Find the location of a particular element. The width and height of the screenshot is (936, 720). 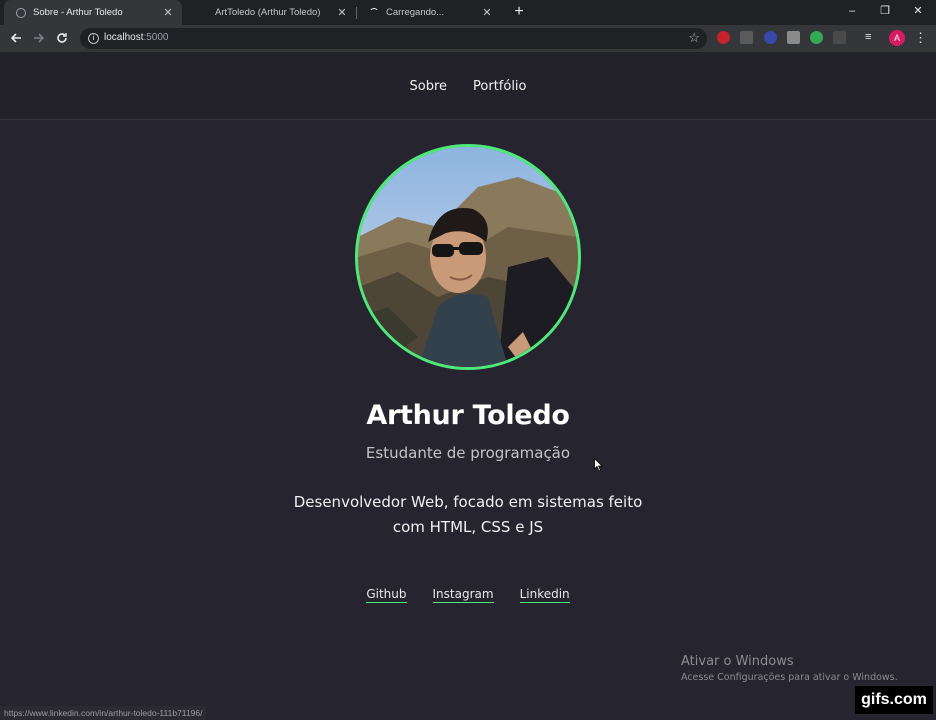

extension-plus-icon is located at coordinates (816, 37).